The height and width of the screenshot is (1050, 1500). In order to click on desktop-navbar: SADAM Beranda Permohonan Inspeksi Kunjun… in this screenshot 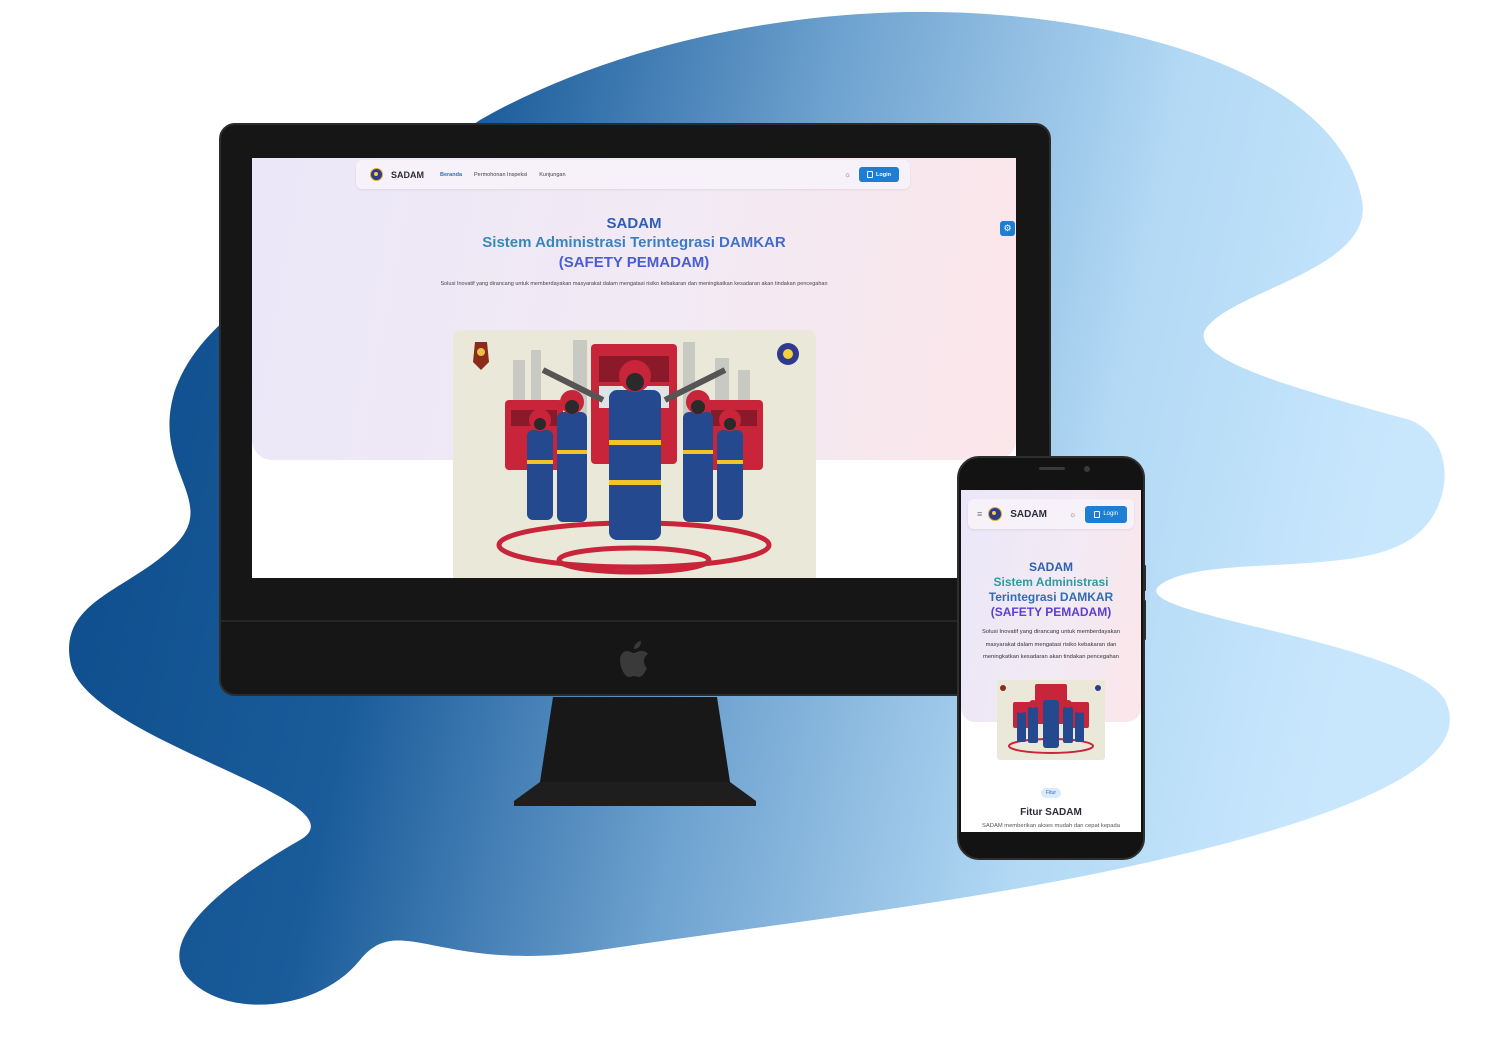, I will do `click(633, 174)`.